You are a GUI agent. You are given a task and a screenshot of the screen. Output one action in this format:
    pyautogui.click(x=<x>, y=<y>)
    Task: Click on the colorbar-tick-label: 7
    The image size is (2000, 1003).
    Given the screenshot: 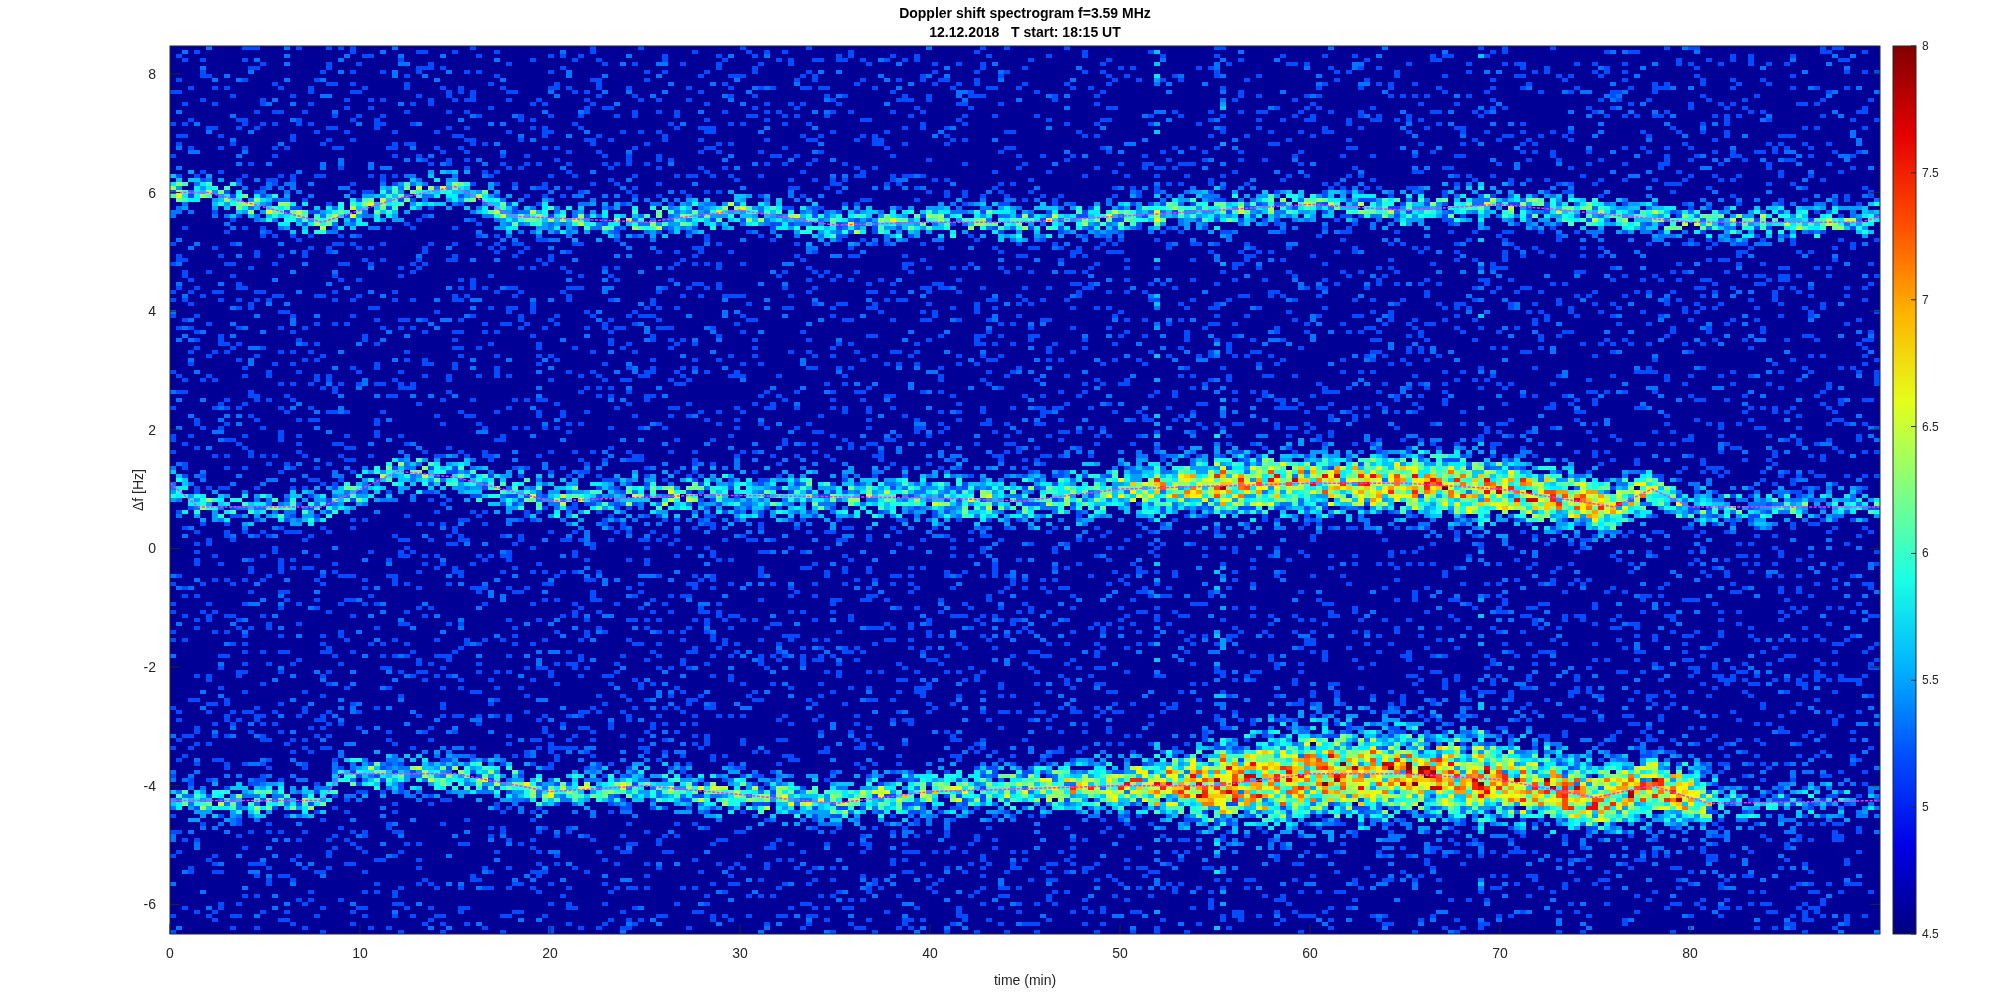 What is the action you would take?
    pyautogui.click(x=1925, y=299)
    